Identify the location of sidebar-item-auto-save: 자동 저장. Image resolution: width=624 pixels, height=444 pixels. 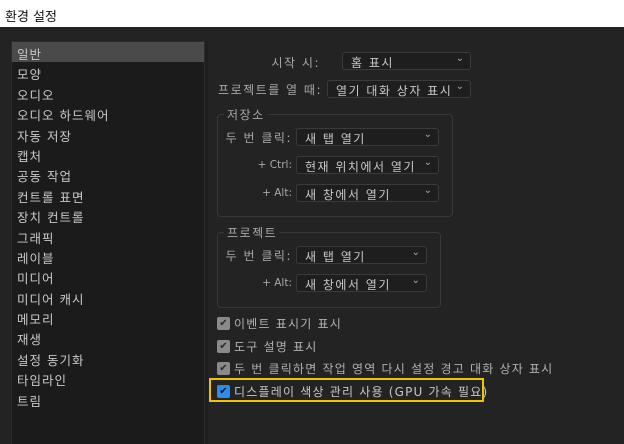
(108, 134).